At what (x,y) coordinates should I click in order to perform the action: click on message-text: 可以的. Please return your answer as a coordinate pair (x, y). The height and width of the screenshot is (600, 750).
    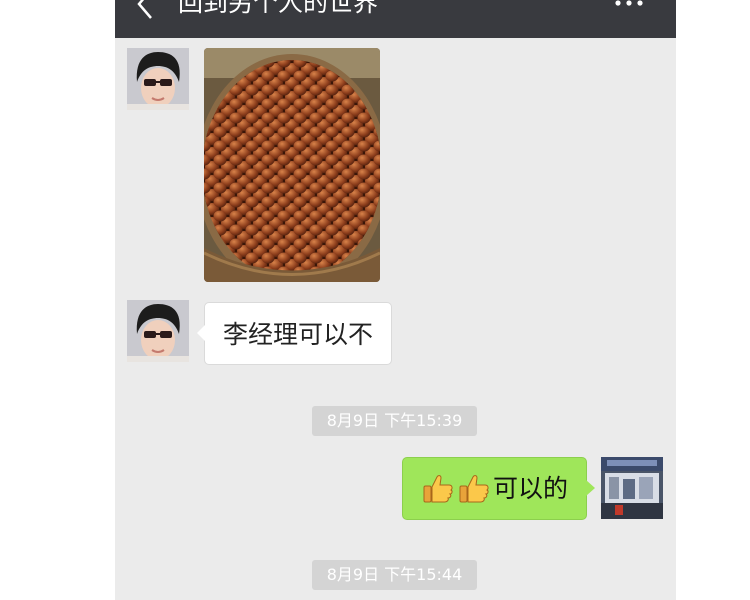
    Looking at the image, I should click on (530, 488).